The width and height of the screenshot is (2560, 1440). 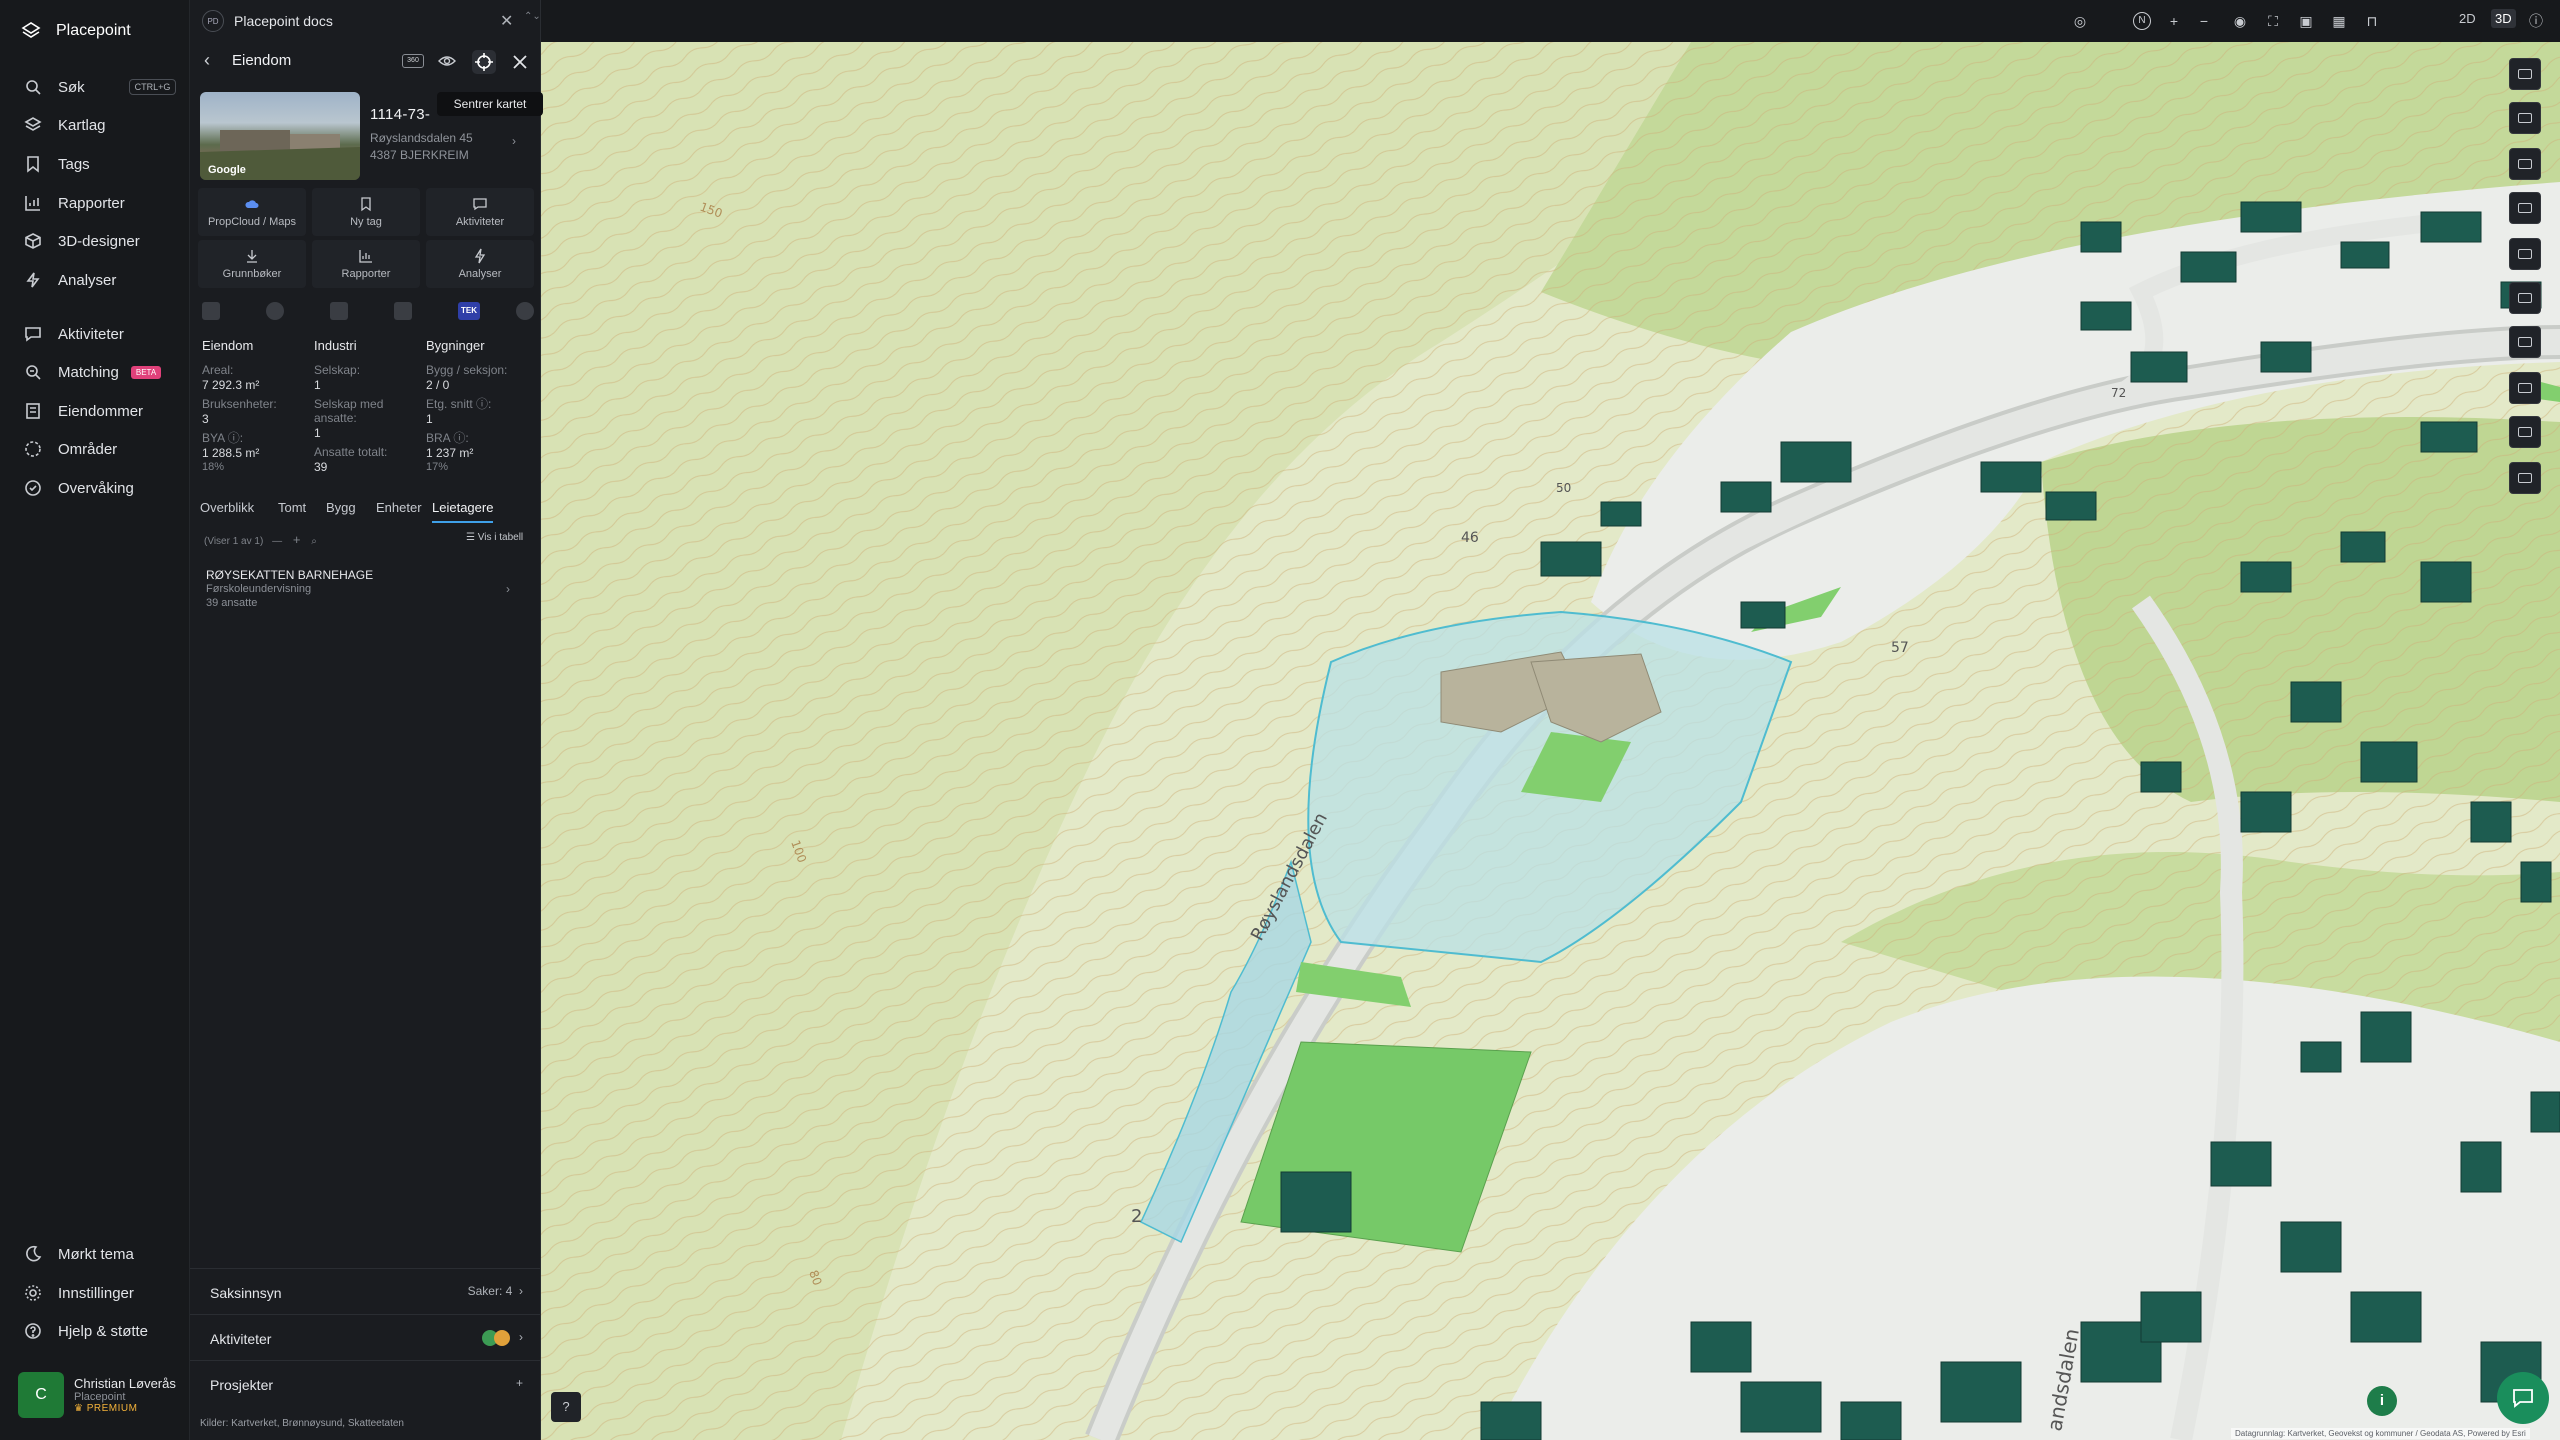 What do you see at coordinates (480, 264) in the screenshot?
I see `action-analyses: Analyser` at bounding box center [480, 264].